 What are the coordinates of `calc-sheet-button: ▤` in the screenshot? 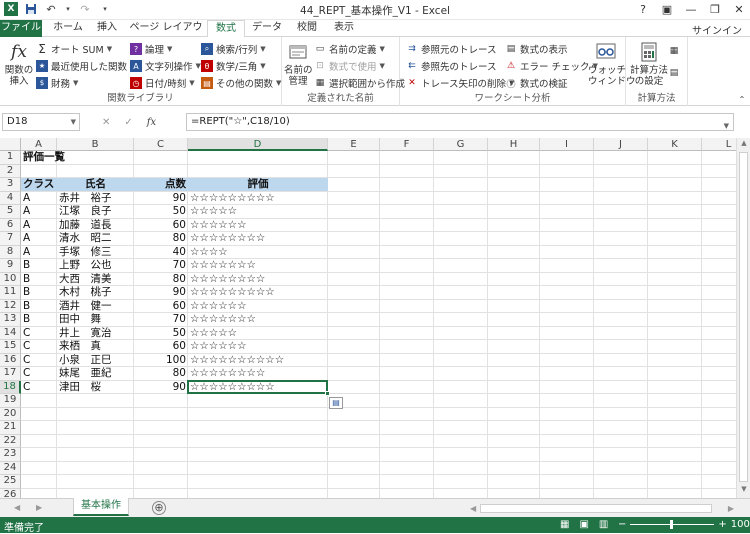 It's located at (674, 73).